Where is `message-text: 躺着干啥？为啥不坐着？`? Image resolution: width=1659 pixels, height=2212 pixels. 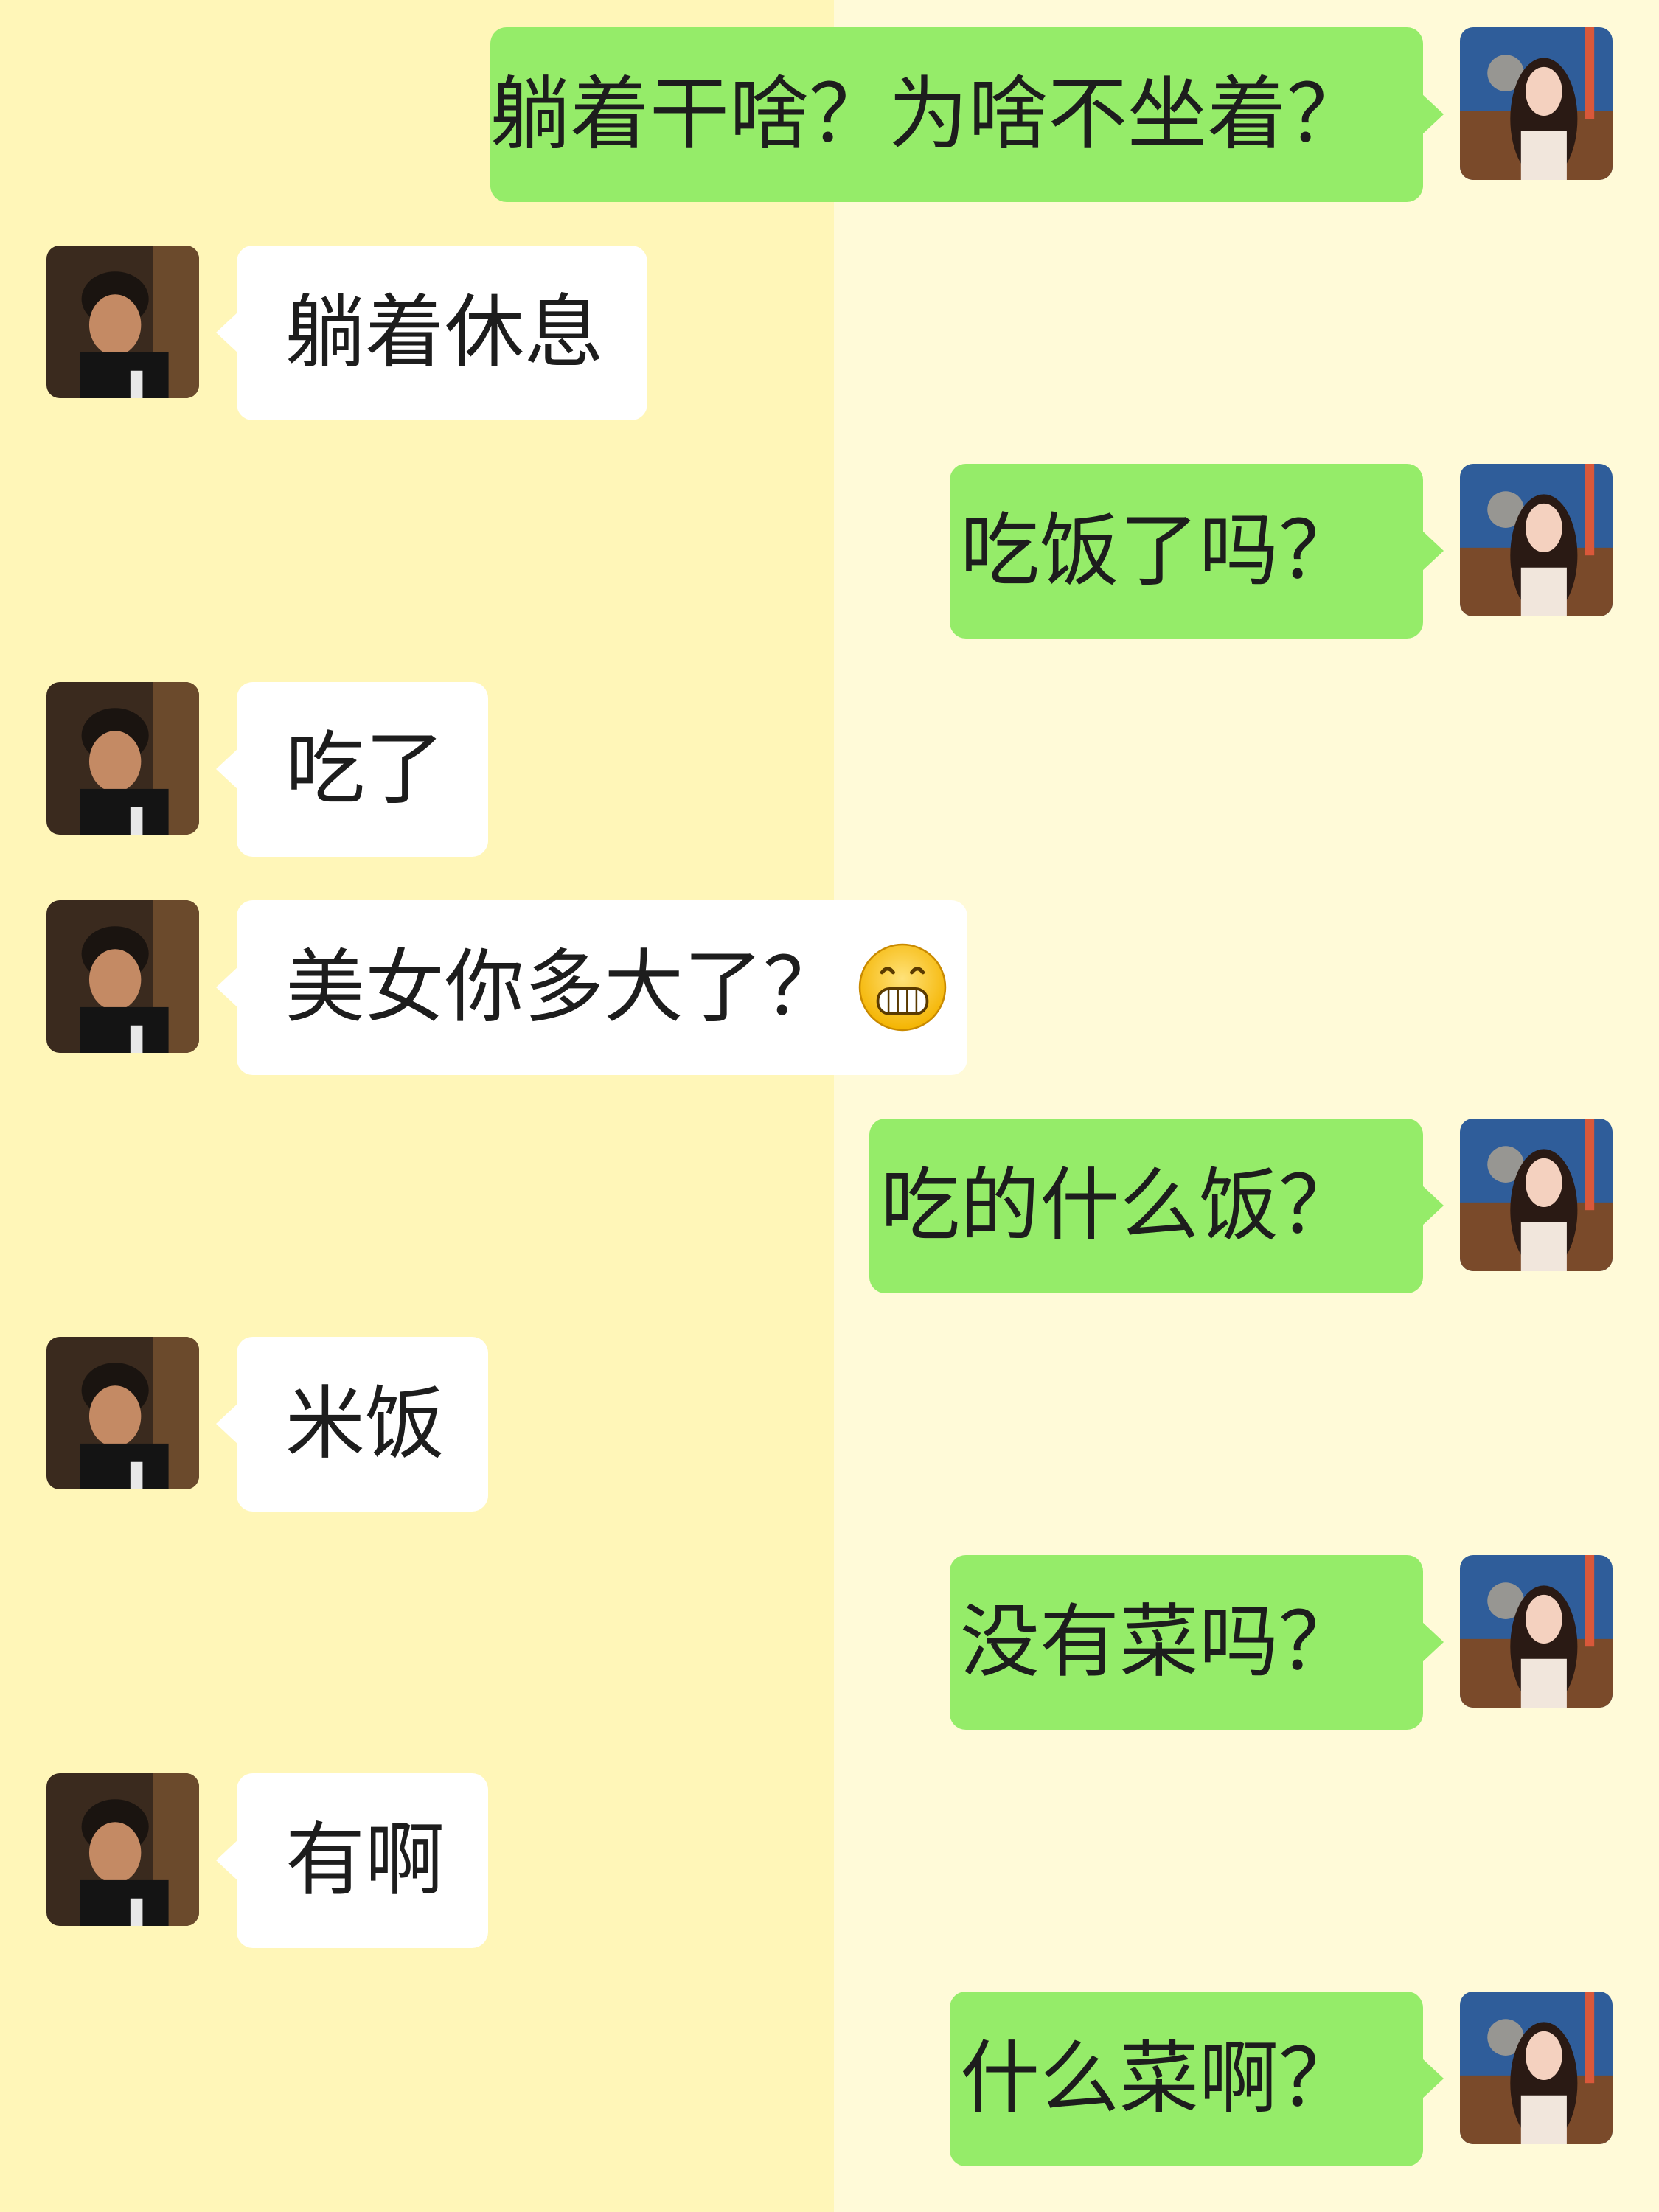
message-text: 躺着干啥？为啥不坐着？ is located at coordinates (928, 115).